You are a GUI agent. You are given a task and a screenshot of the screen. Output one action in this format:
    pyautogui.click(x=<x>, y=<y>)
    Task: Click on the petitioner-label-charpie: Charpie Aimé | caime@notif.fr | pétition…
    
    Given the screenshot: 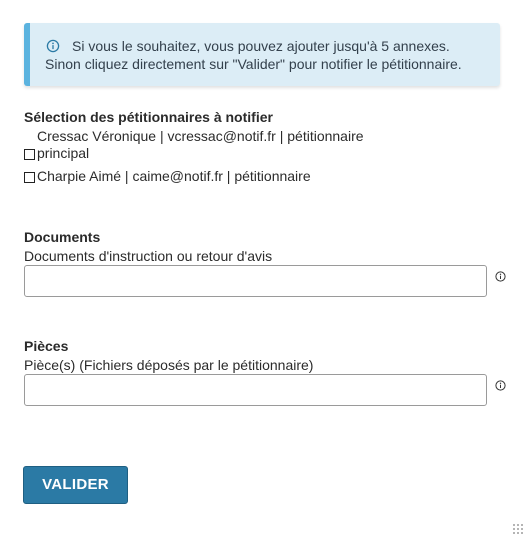 What is the action you would take?
    pyautogui.click(x=174, y=176)
    